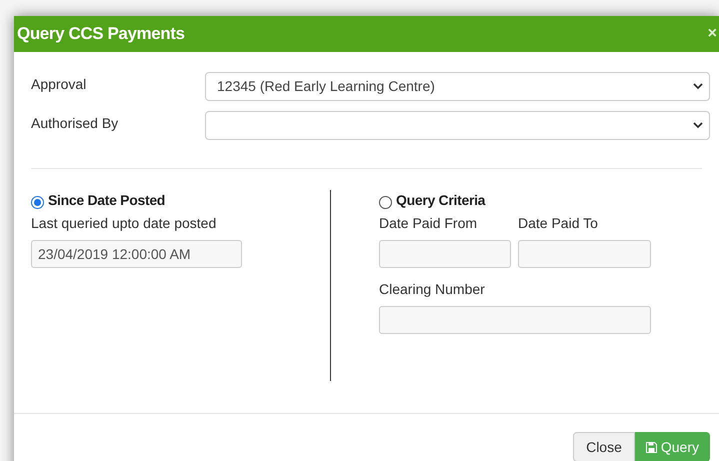  What do you see at coordinates (604, 446) in the screenshot?
I see `close-button: Close` at bounding box center [604, 446].